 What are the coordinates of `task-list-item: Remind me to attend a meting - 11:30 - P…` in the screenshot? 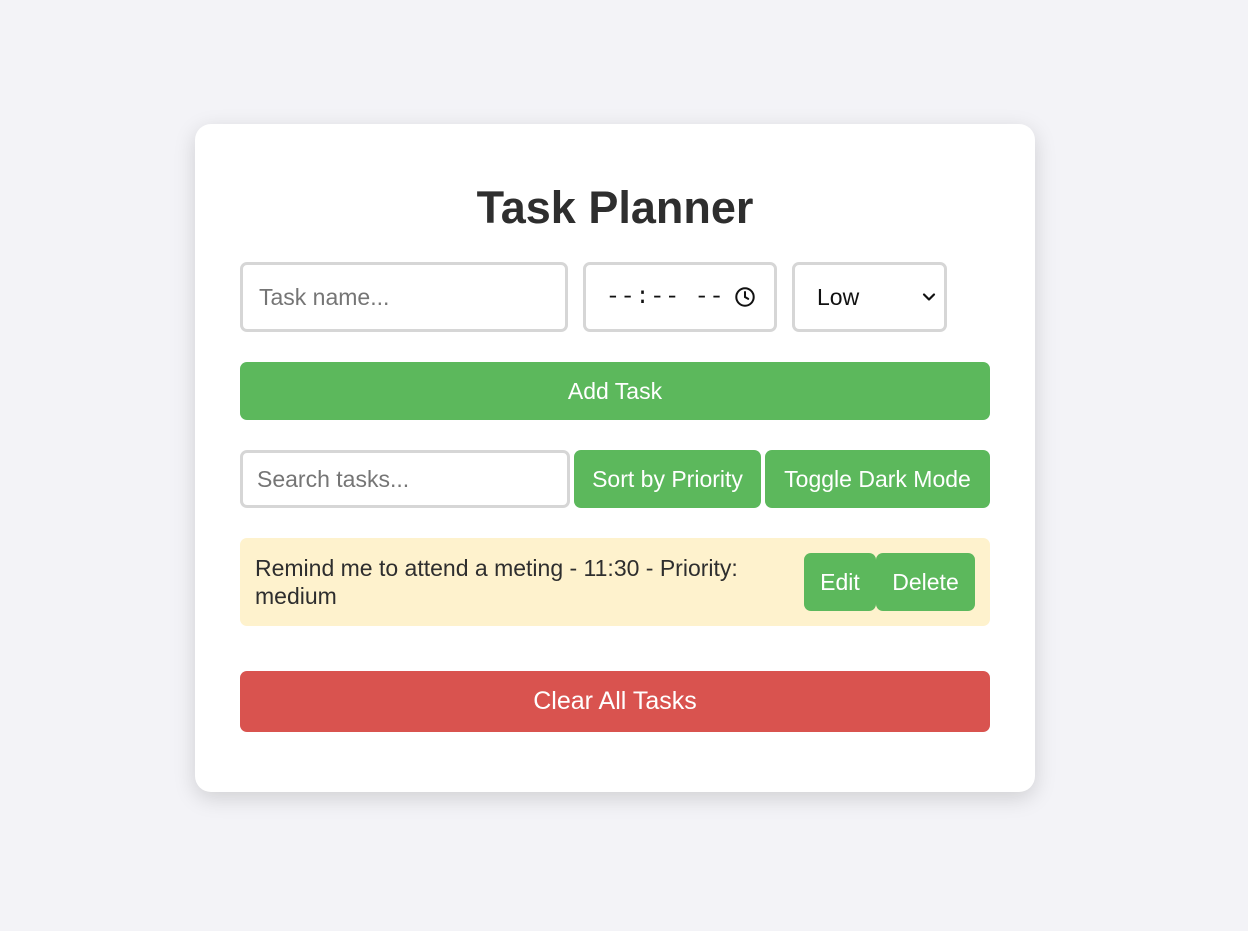 It's located at (615, 582).